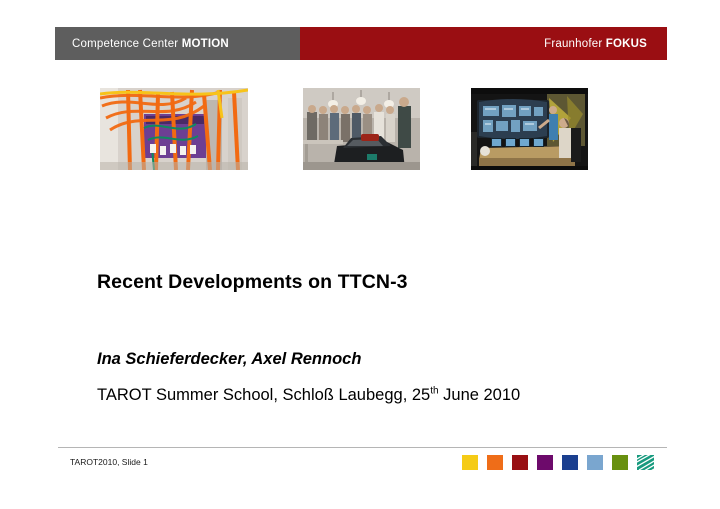 This screenshot has height=509, width=720. Describe the element at coordinates (264, 395) in the screenshot. I see `venue-text-before: TAROT Summer School, Schloß Laubegg, 25` at that location.